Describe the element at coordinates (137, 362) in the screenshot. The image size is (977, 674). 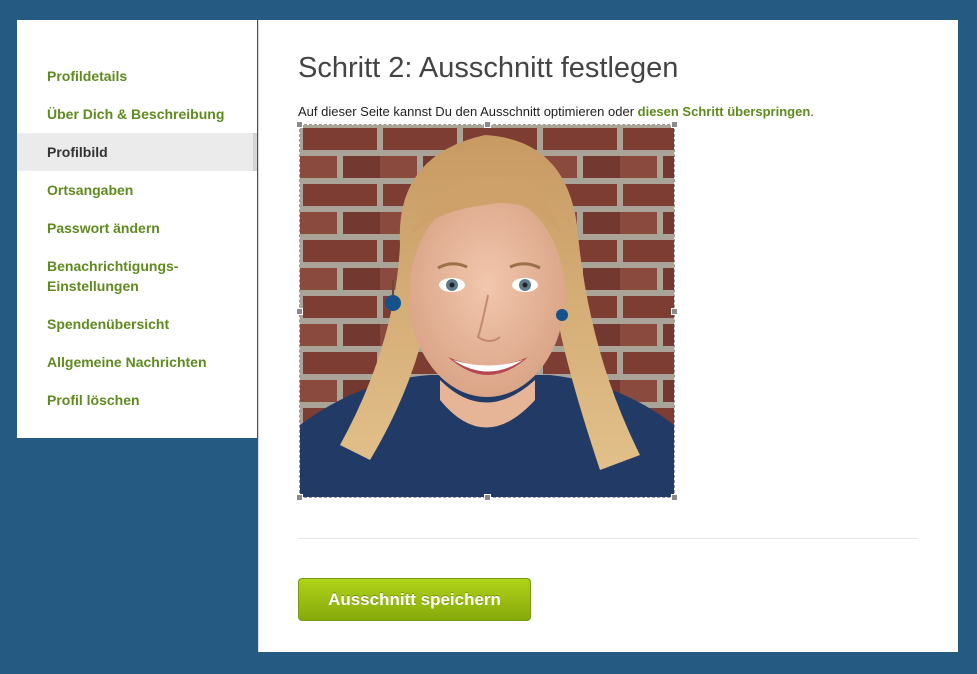
I see `sidebar-item-nachrichten: Allgemeine Nachrichten` at that location.